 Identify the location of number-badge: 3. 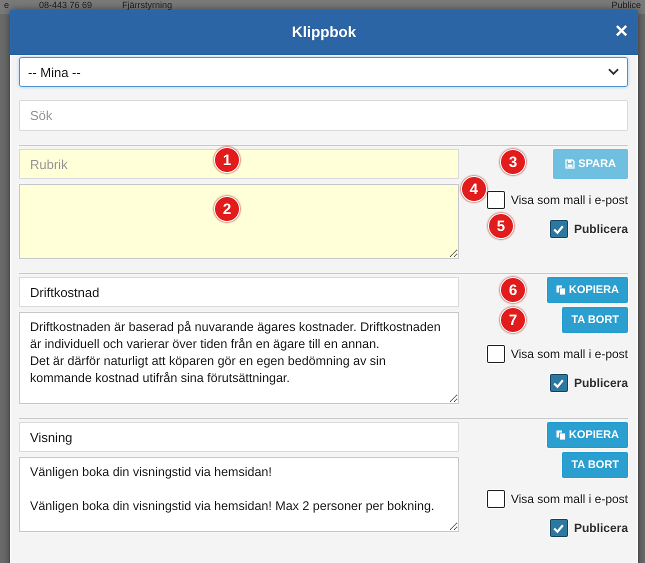
(513, 162).